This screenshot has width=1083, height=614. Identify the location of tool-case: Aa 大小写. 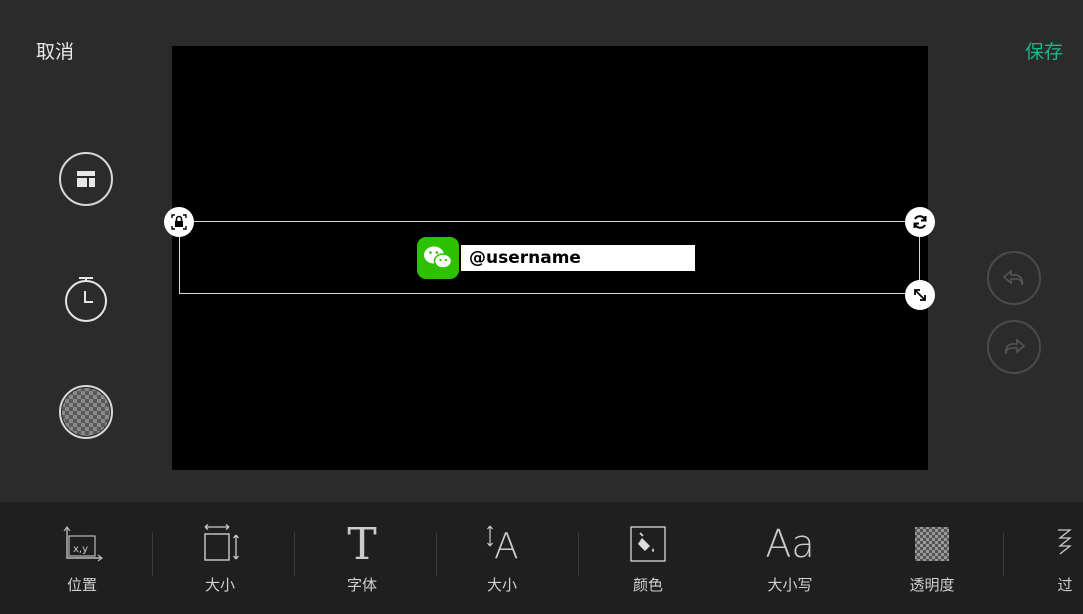
(790, 561).